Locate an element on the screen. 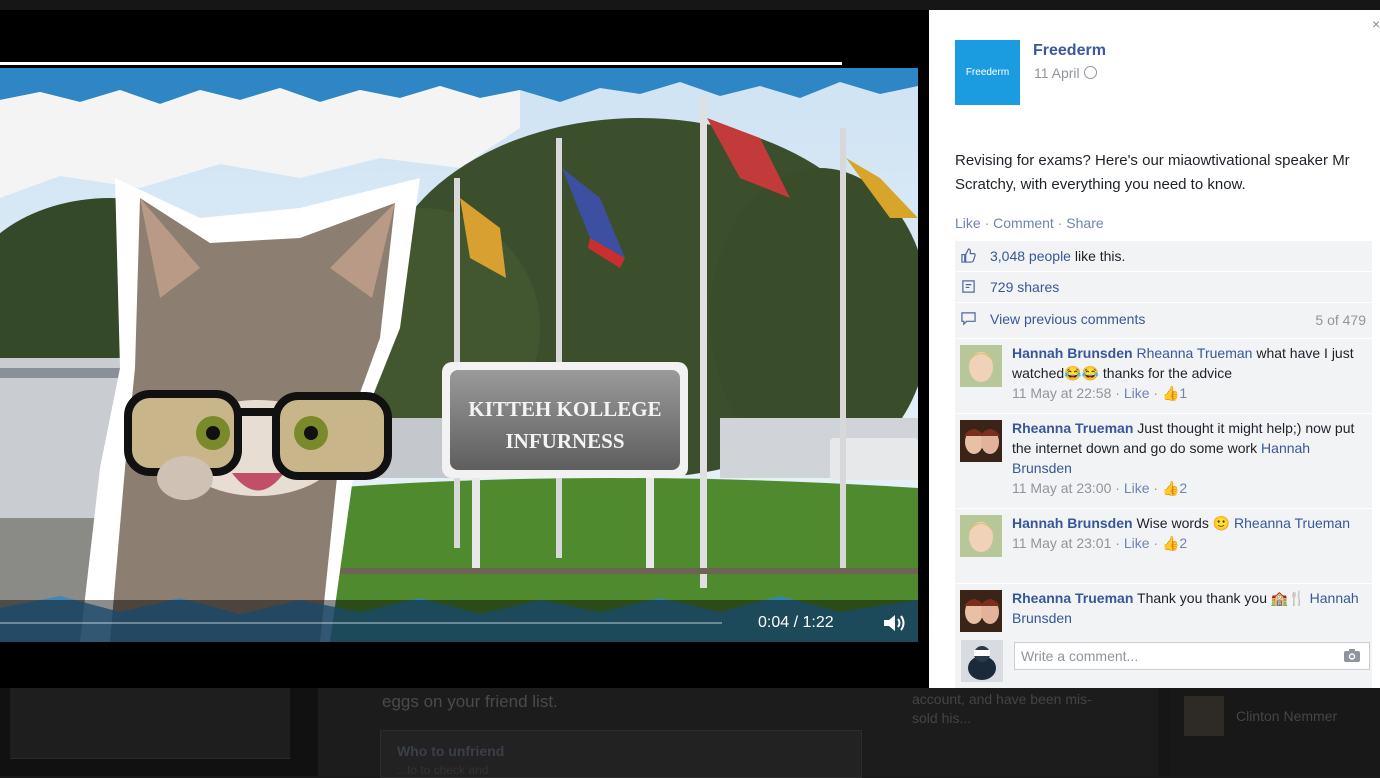  share-link: Share is located at coordinates (1084, 223).